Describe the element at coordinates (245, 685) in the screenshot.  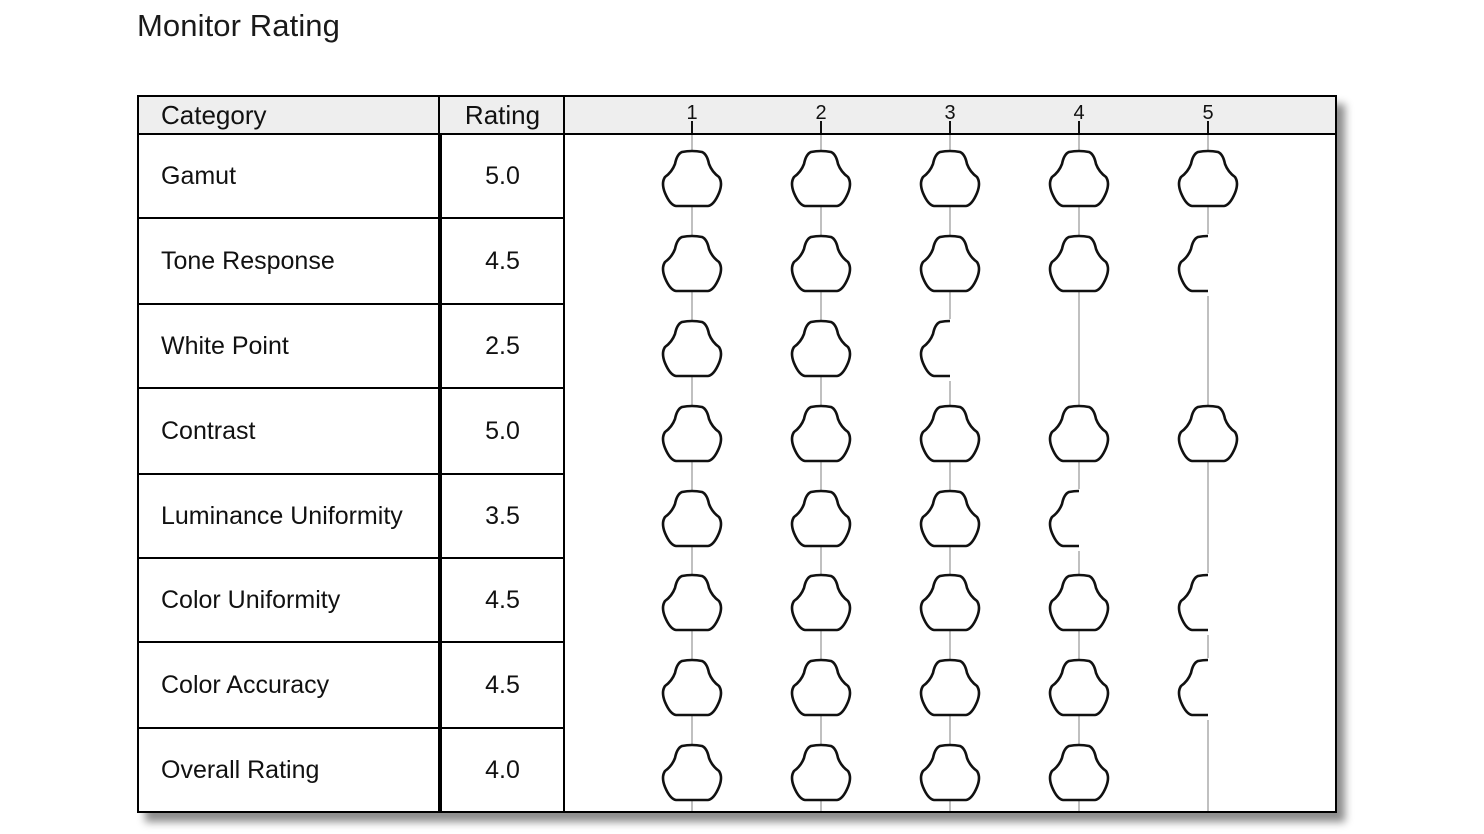
I see `category-label: Color Accuracy` at that location.